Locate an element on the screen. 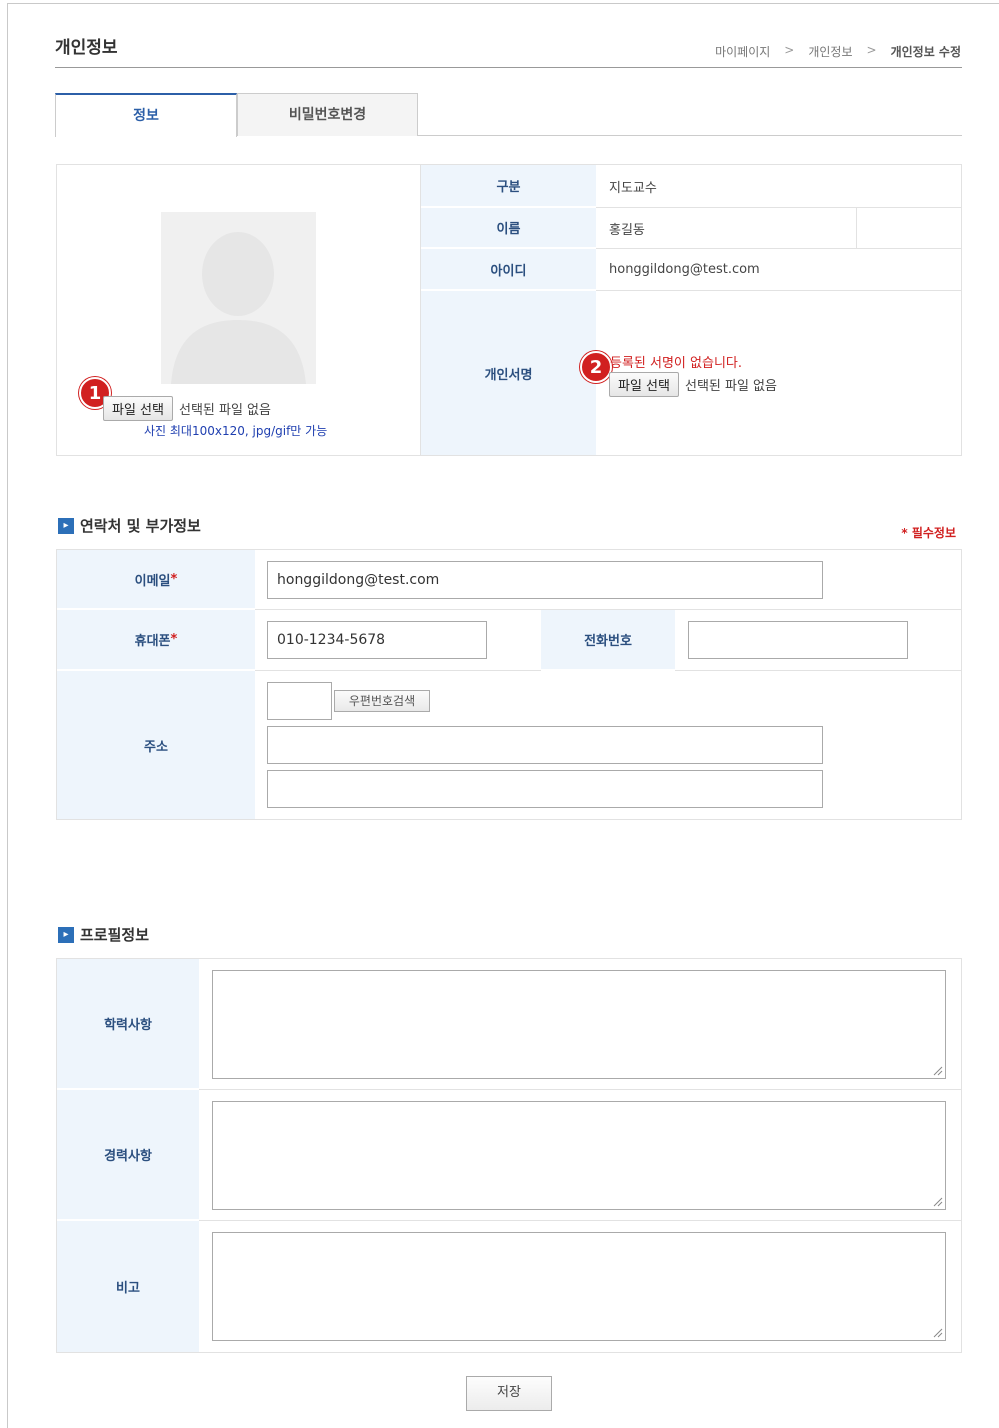 The image size is (999, 1428). label-mobile-text: 휴대폰 is located at coordinates (152, 641).